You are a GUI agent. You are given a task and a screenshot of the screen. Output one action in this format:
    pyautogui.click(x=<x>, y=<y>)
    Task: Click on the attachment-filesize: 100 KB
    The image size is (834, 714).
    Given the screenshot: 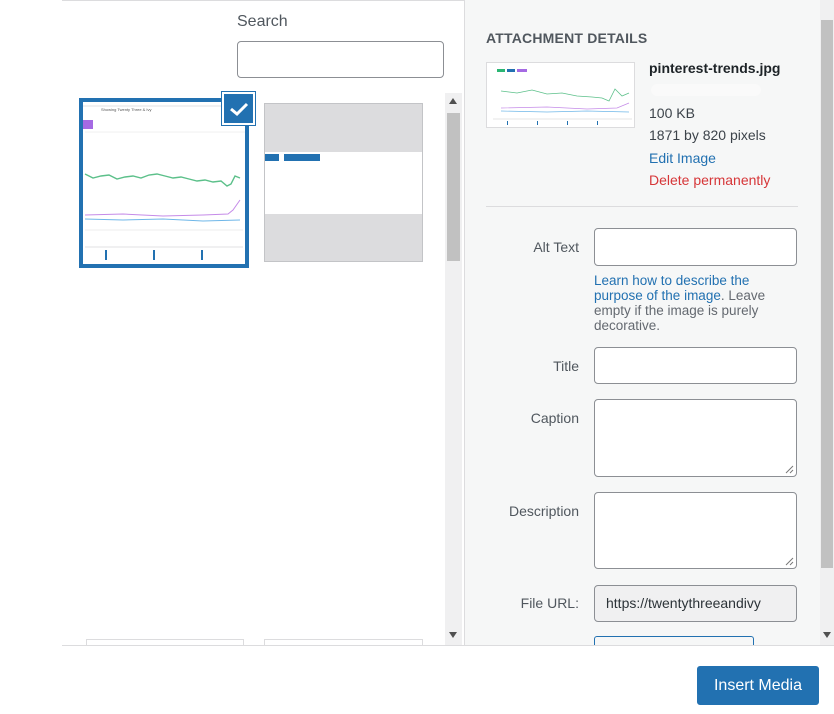 What is the action you would take?
    pyautogui.click(x=672, y=113)
    